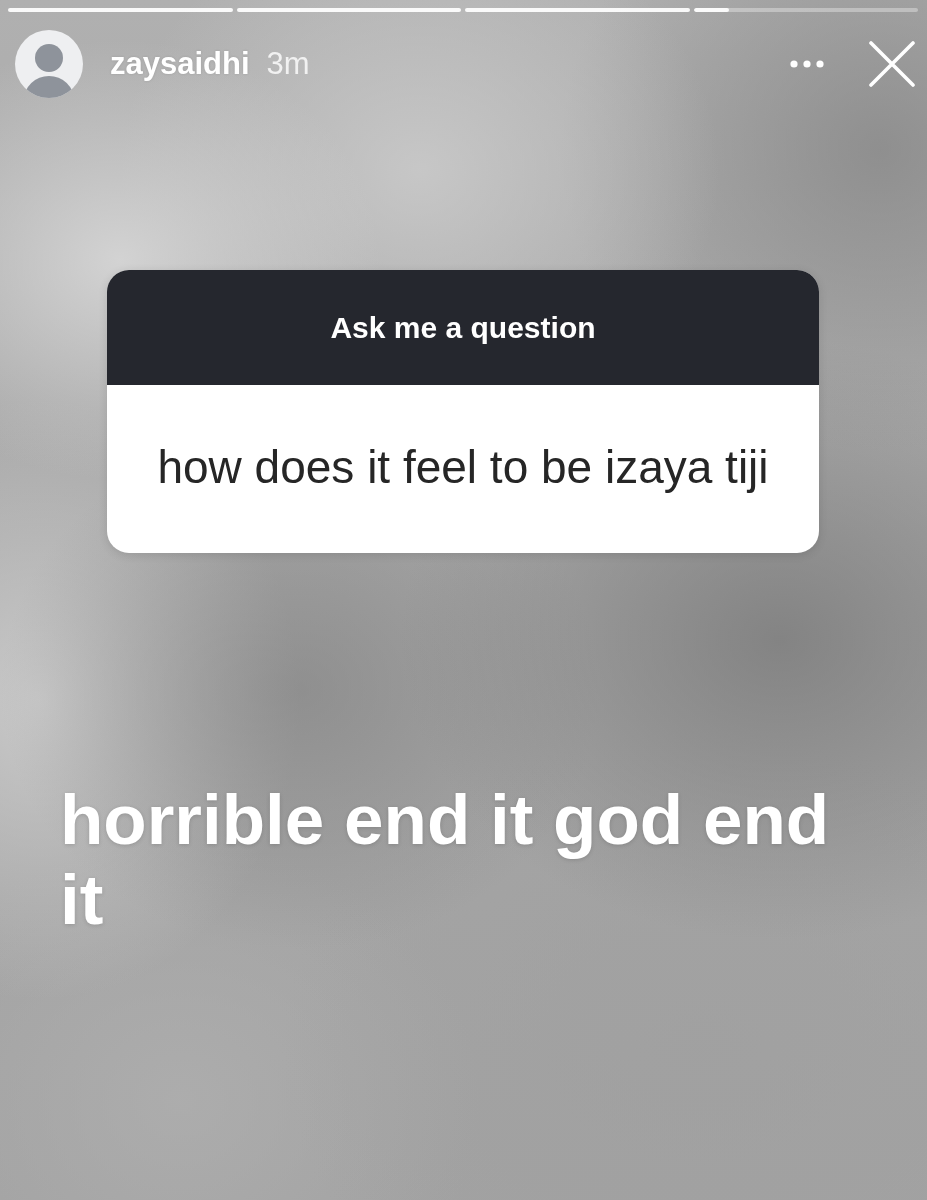 This screenshot has width=927, height=1200. What do you see at coordinates (807, 64) in the screenshot?
I see `more-options-icon` at bounding box center [807, 64].